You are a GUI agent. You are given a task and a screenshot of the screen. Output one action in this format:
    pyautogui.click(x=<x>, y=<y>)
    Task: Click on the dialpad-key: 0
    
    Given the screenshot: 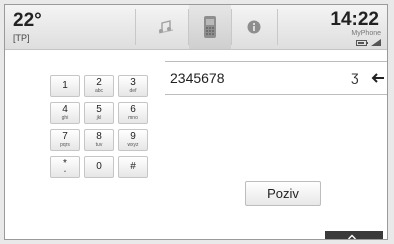 What is the action you would take?
    pyautogui.click(x=99, y=167)
    